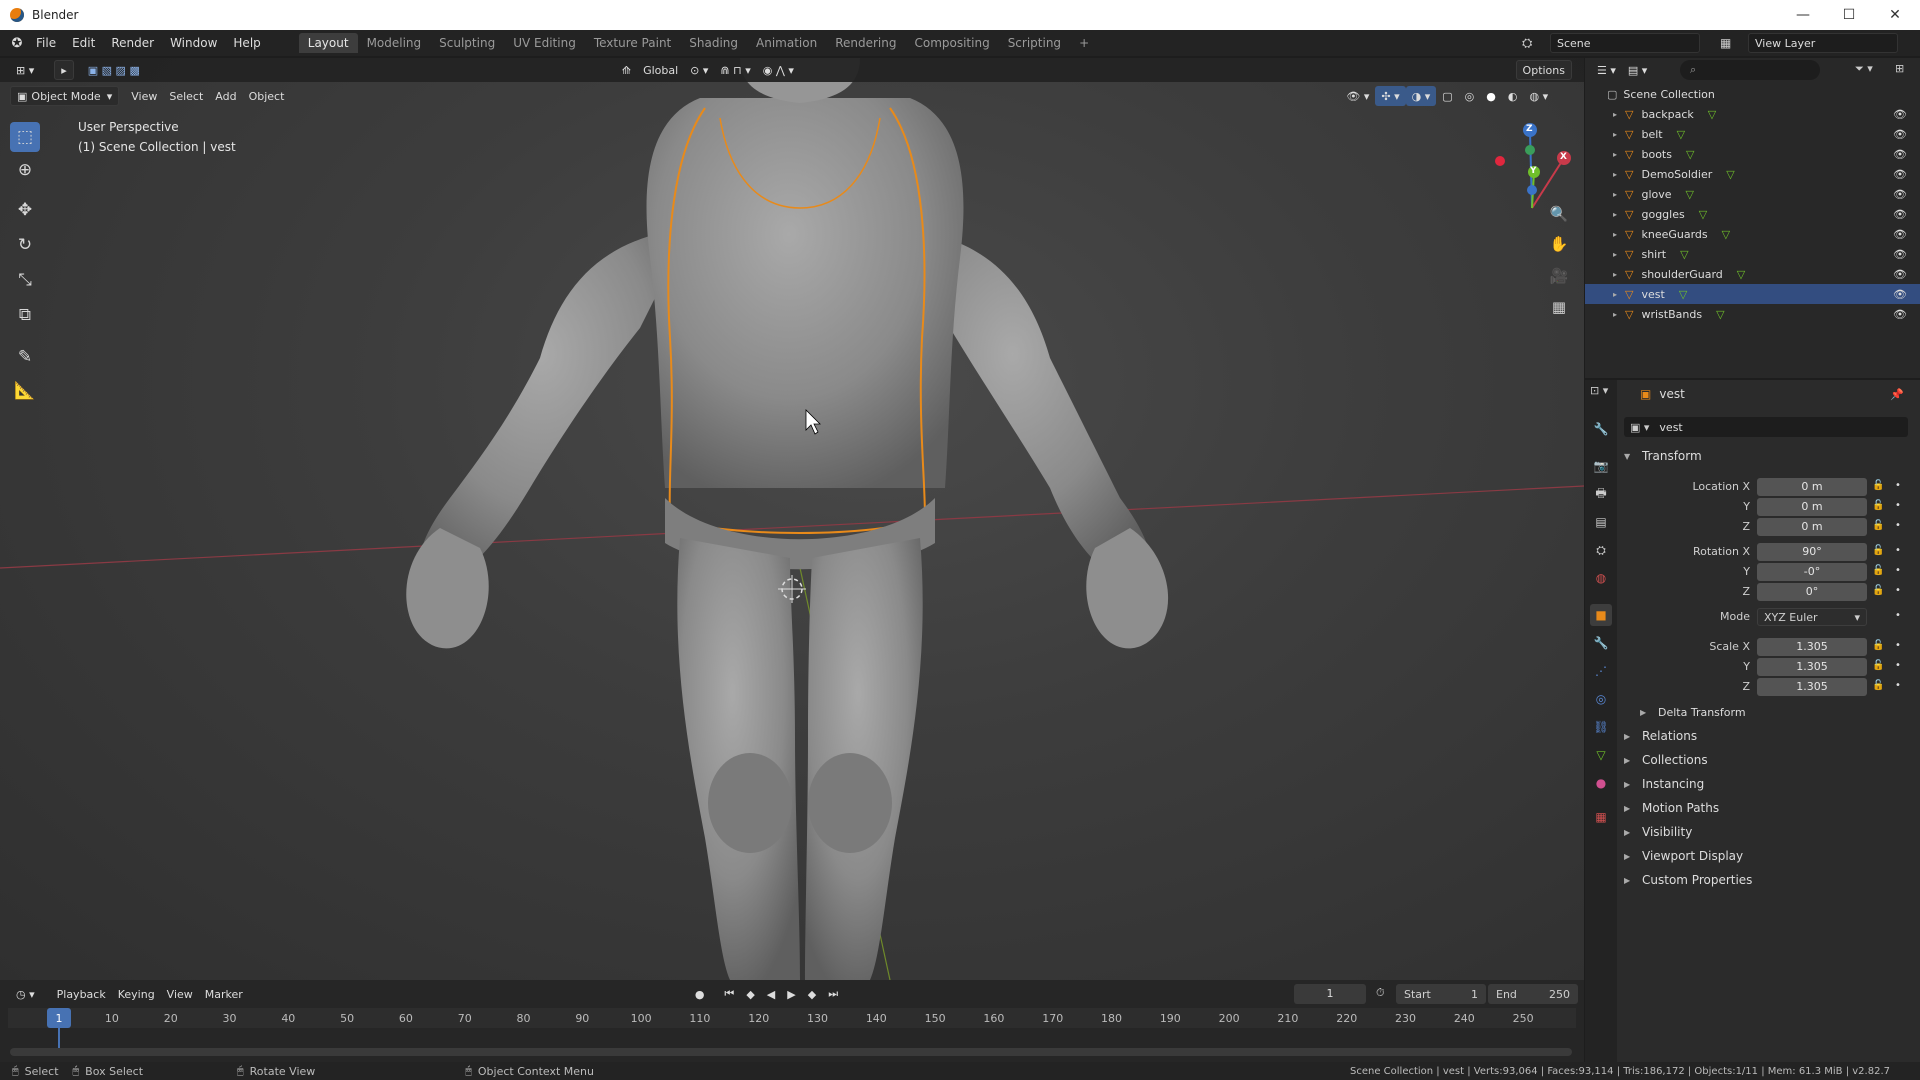 Image resolution: width=1920 pixels, height=1080 pixels. Describe the element at coordinates (865, 43) in the screenshot. I see `tab-rendering: Rendering` at that location.